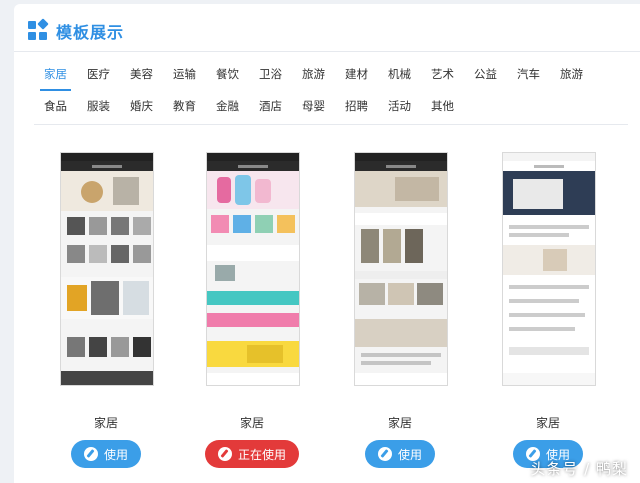  What do you see at coordinates (261, 454) in the screenshot?
I see `button-label: 正在使用` at bounding box center [261, 454].